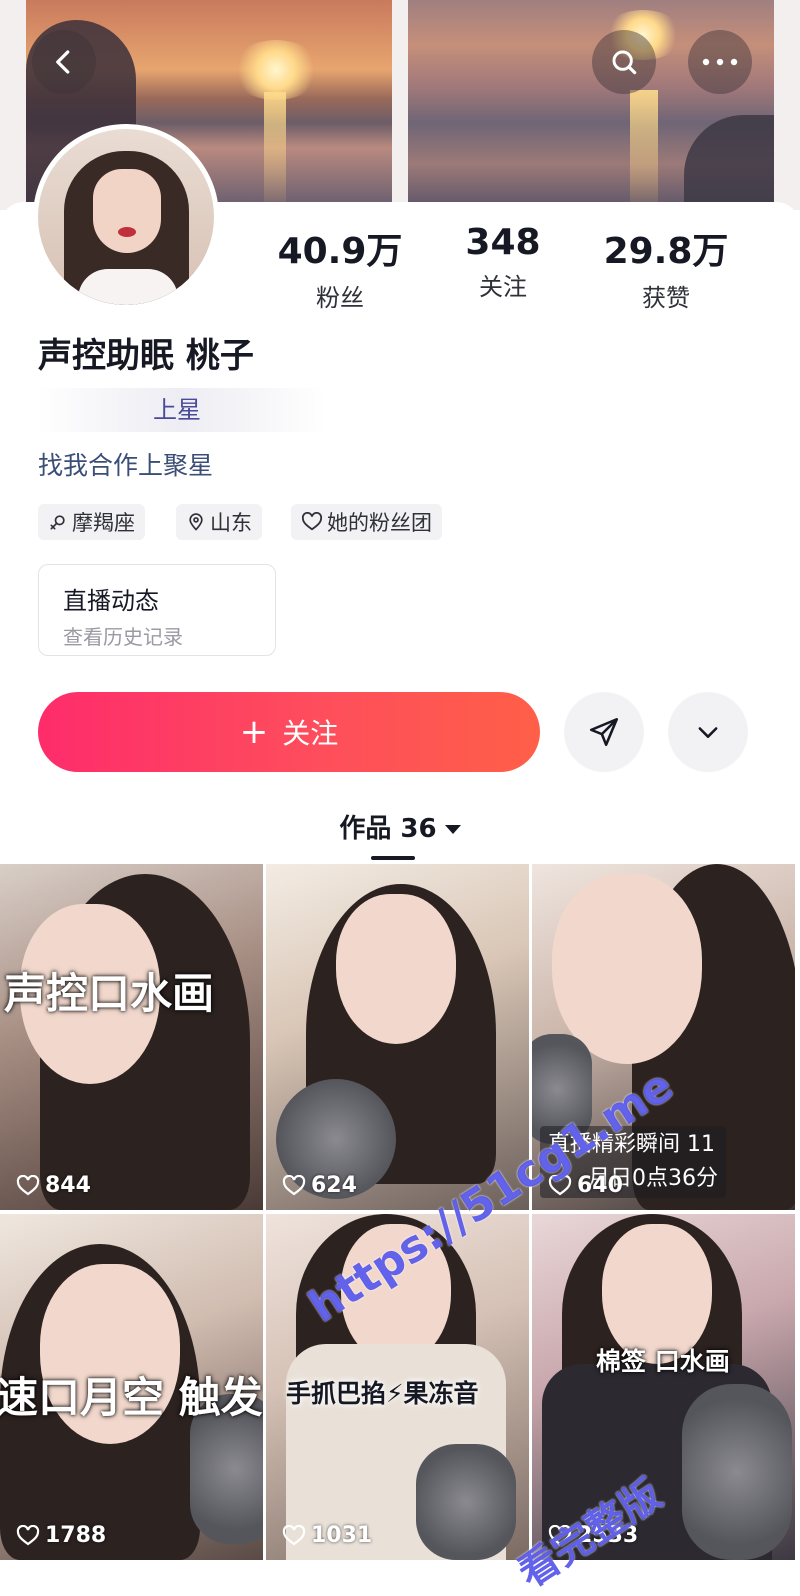 This screenshot has height=1596, width=800. I want to click on profile-stats: 40.9万 粉丝 348 关注 29.8万 获赞, so click(510, 267).